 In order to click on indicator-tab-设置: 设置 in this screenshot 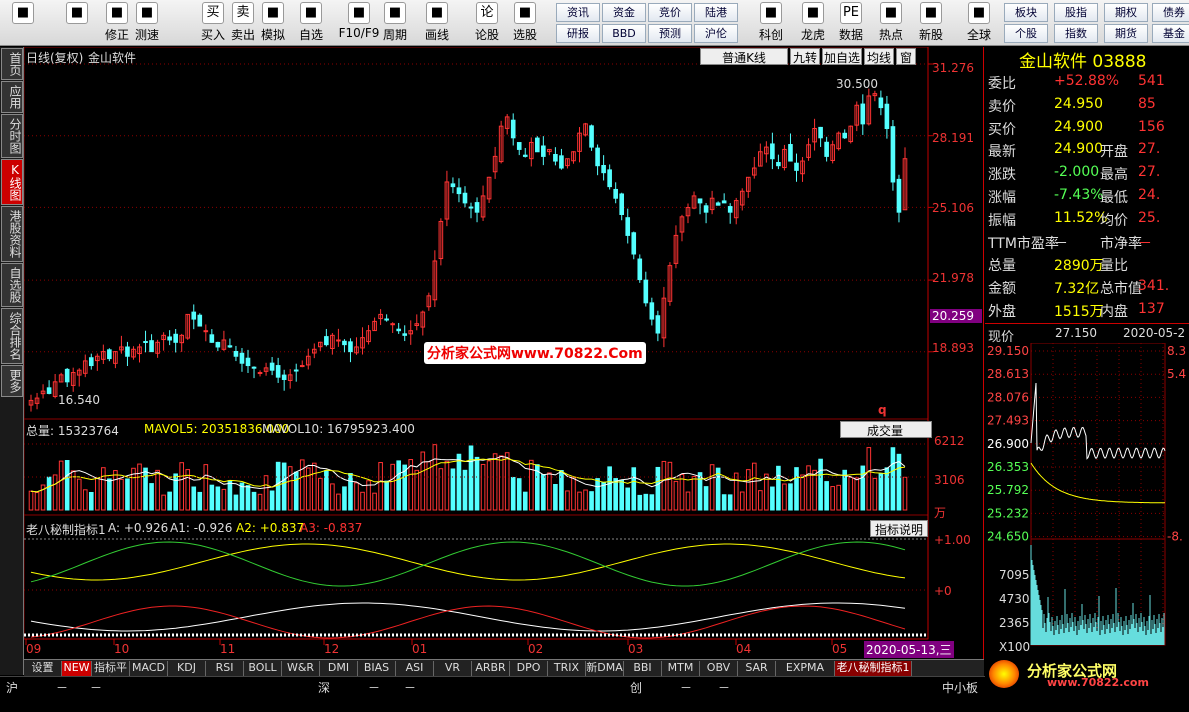, I will do `click(43, 668)`.